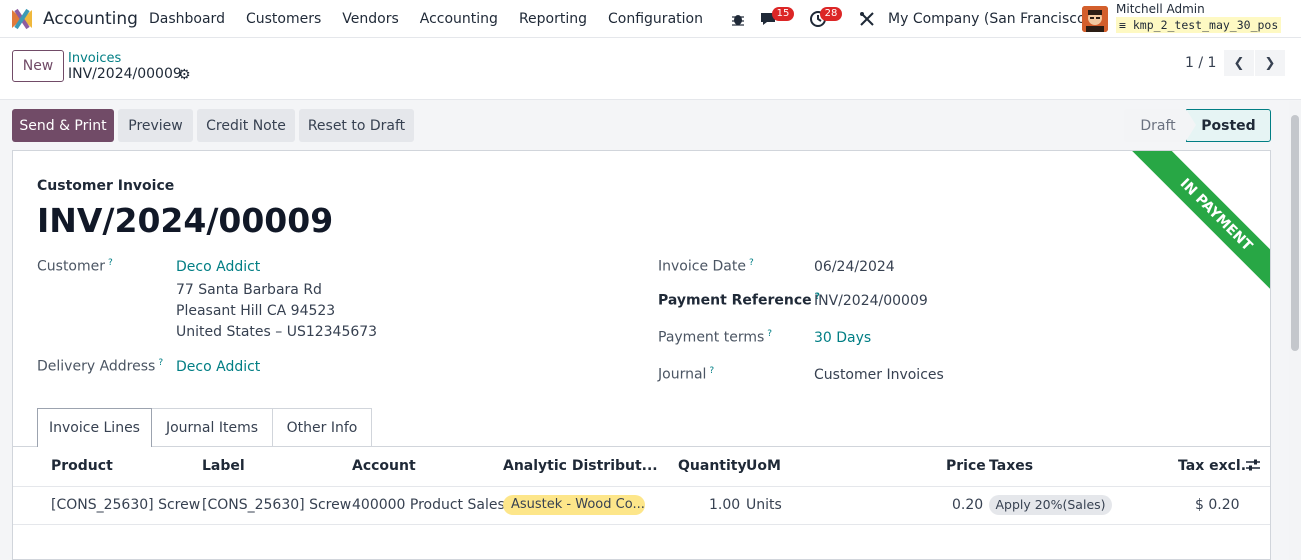 The height and width of the screenshot is (560, 1301). Describe the element at coordinates (96, 366) in the screenshot. I see `delivery-address-label-text: Delivery Address` at that location.